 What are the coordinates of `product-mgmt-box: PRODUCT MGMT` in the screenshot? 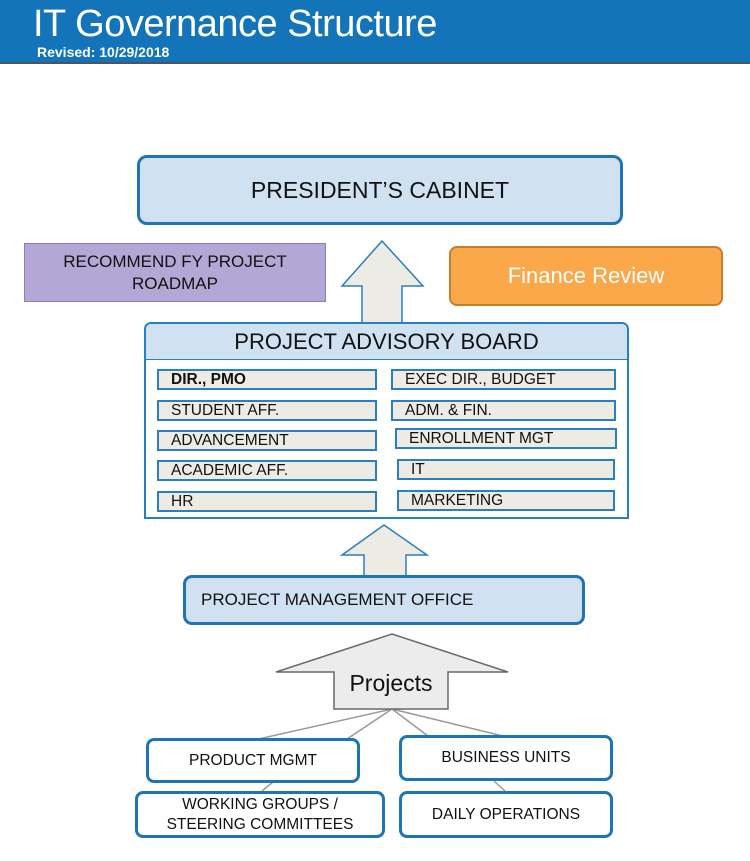 It's located at (253, 760).